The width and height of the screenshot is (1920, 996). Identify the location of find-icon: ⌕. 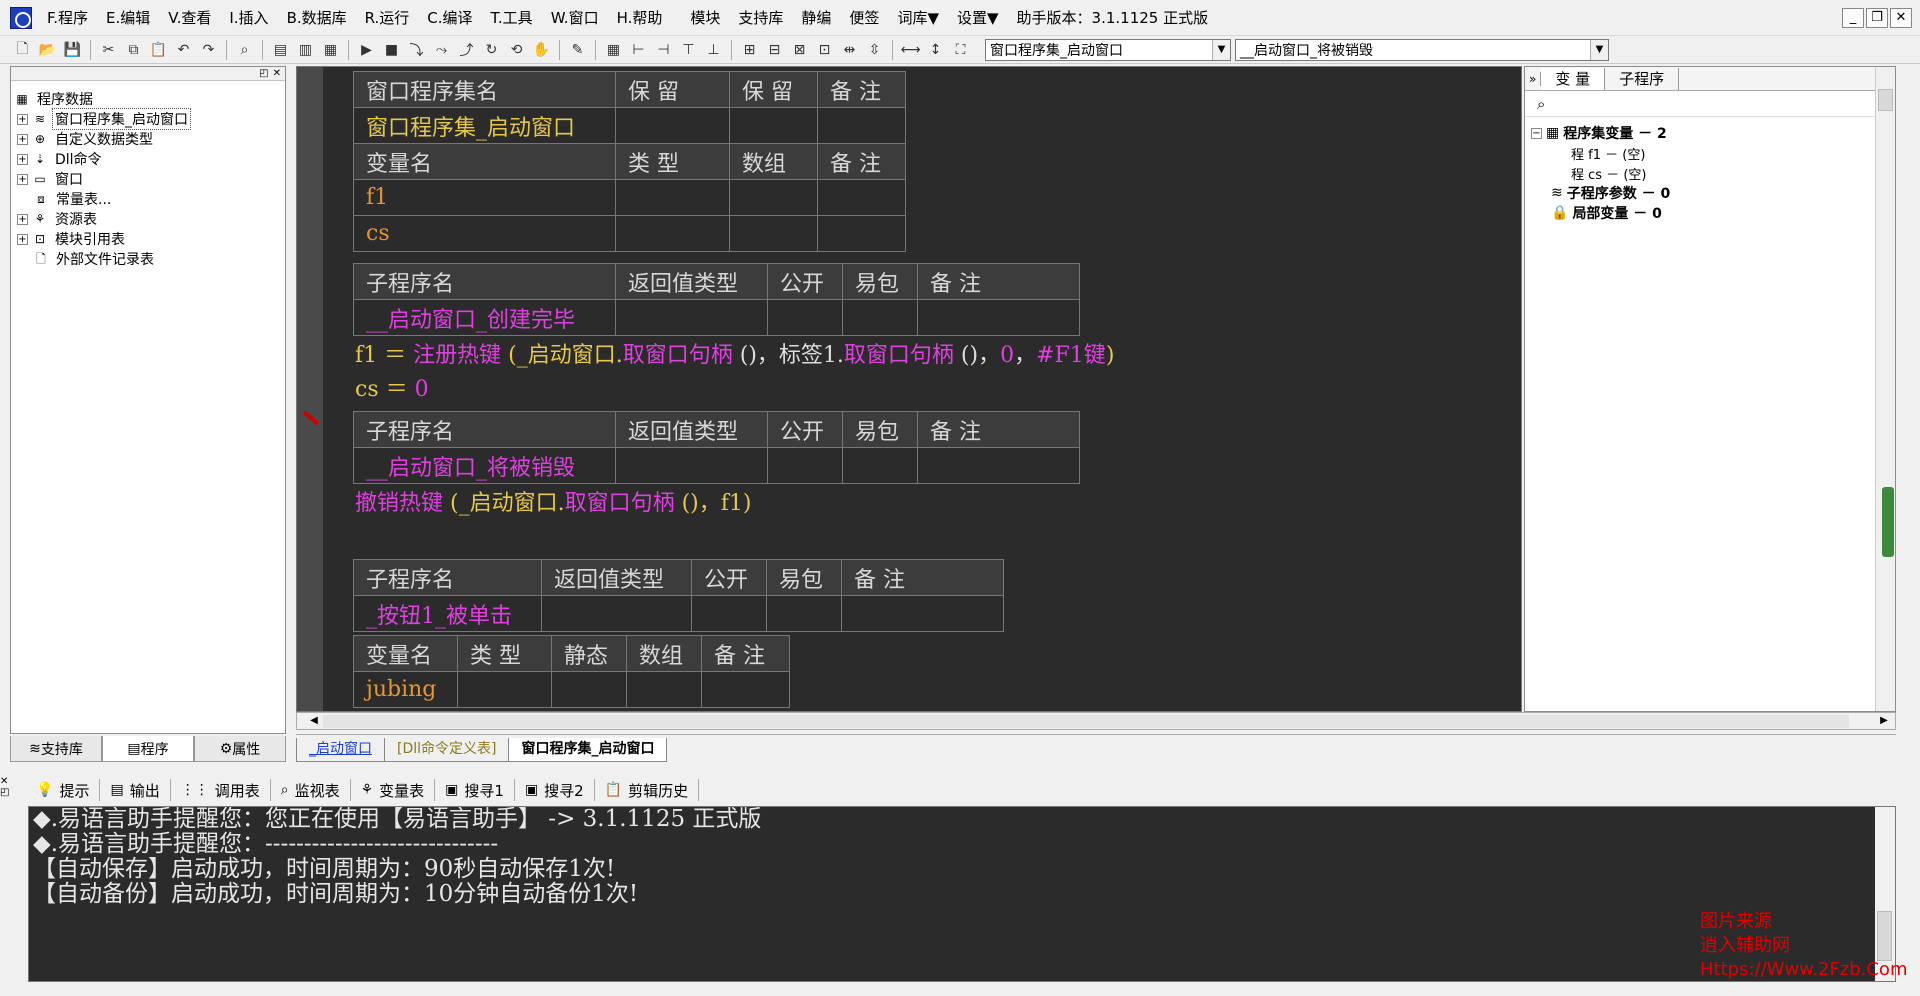
(244, 50).